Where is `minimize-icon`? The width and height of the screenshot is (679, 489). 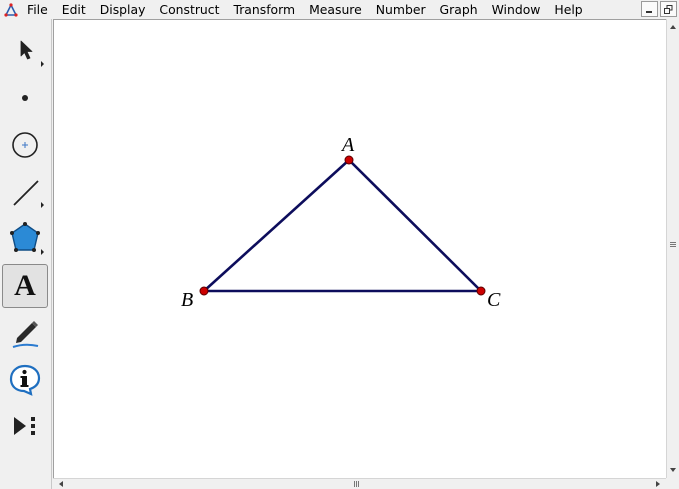
minimize-icon is located at coordinates (649, 11).